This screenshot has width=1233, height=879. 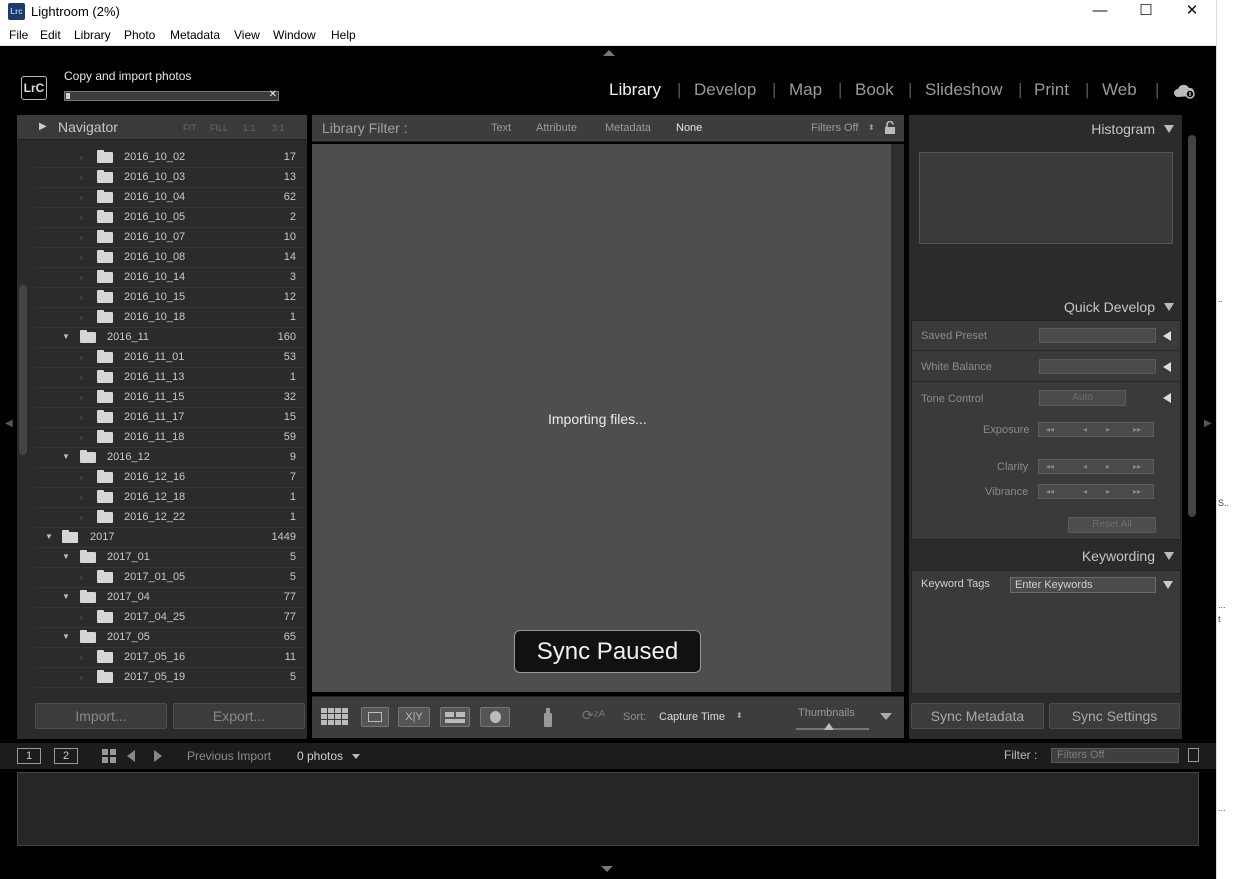 I want to click on folder-row: ▼ 2016_11 160, so click(x=170, y=338).